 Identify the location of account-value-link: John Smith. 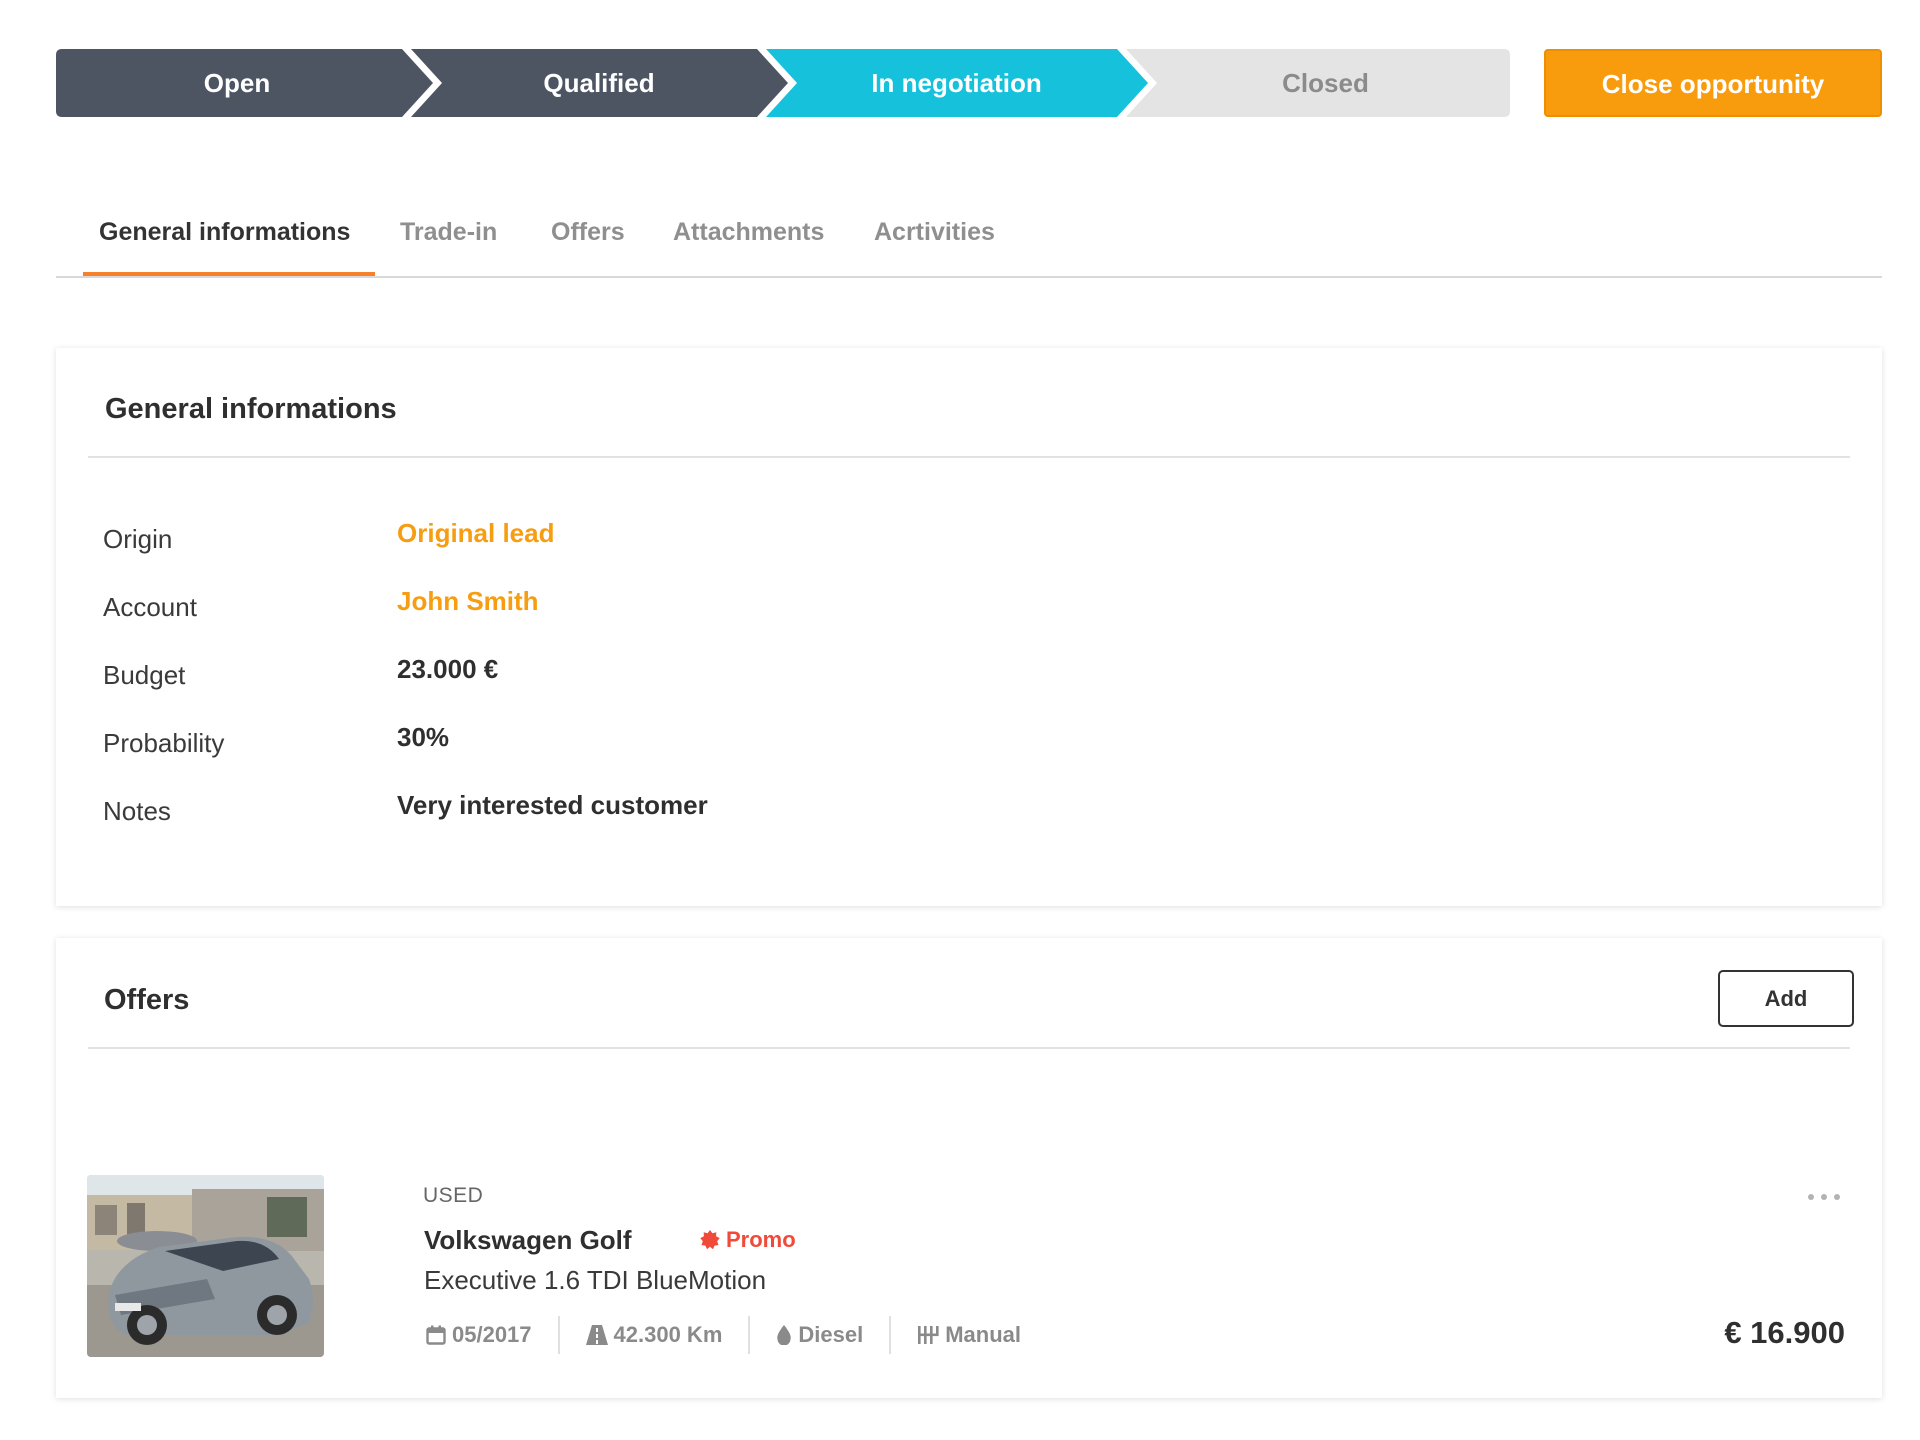
(468, 601).